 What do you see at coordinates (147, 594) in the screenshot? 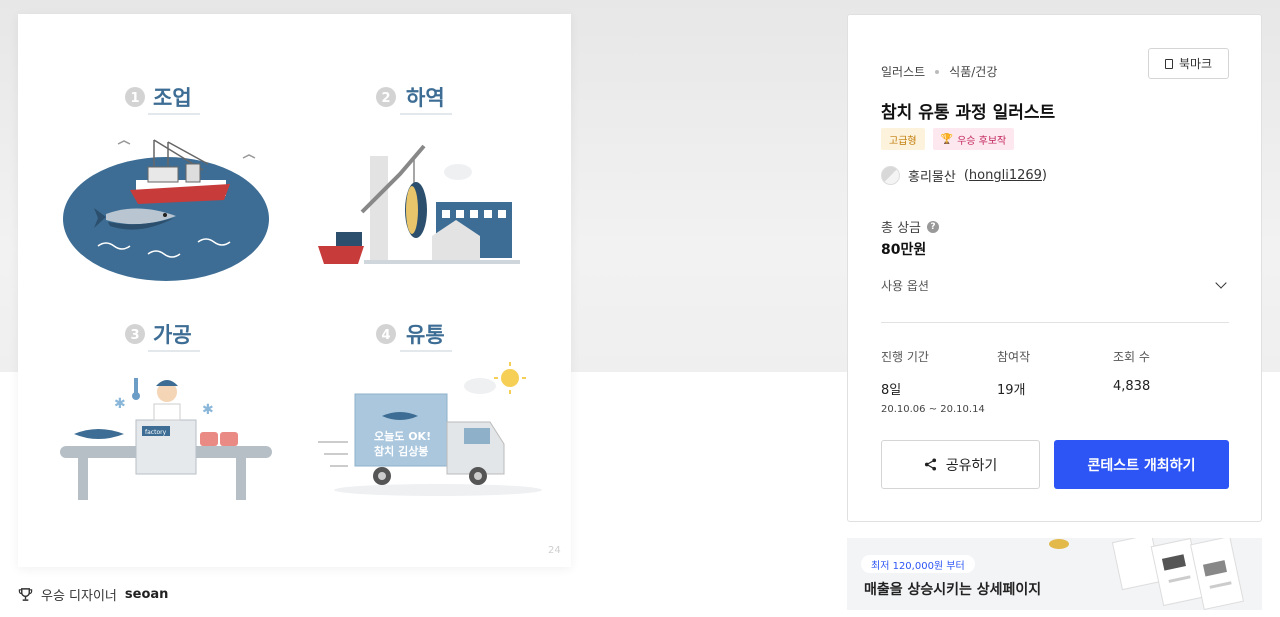
I see `winner-name: seoan` at bounding box center [147, 594].